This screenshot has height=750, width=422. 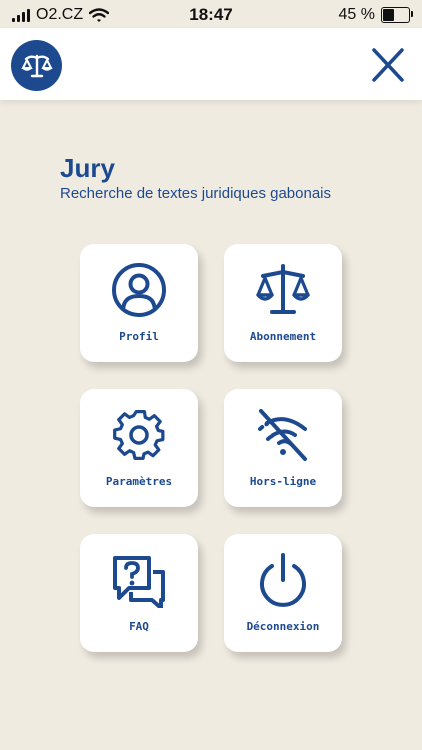 I want to click on offline-button: Hors-ligne, so click(x=283, y=448).